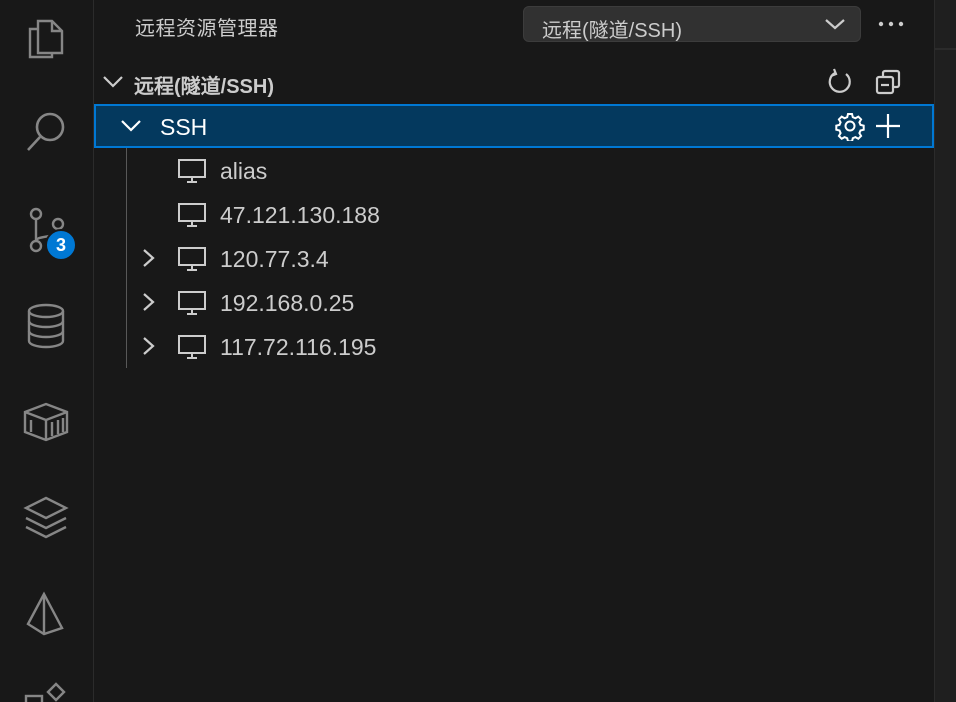 This screenshot has height=702, width=956. What do you see at coordinates (514, 302) in the screenshot?
I see `tree-row-host: 192.168.0.25` at bounding box center [514, 302].